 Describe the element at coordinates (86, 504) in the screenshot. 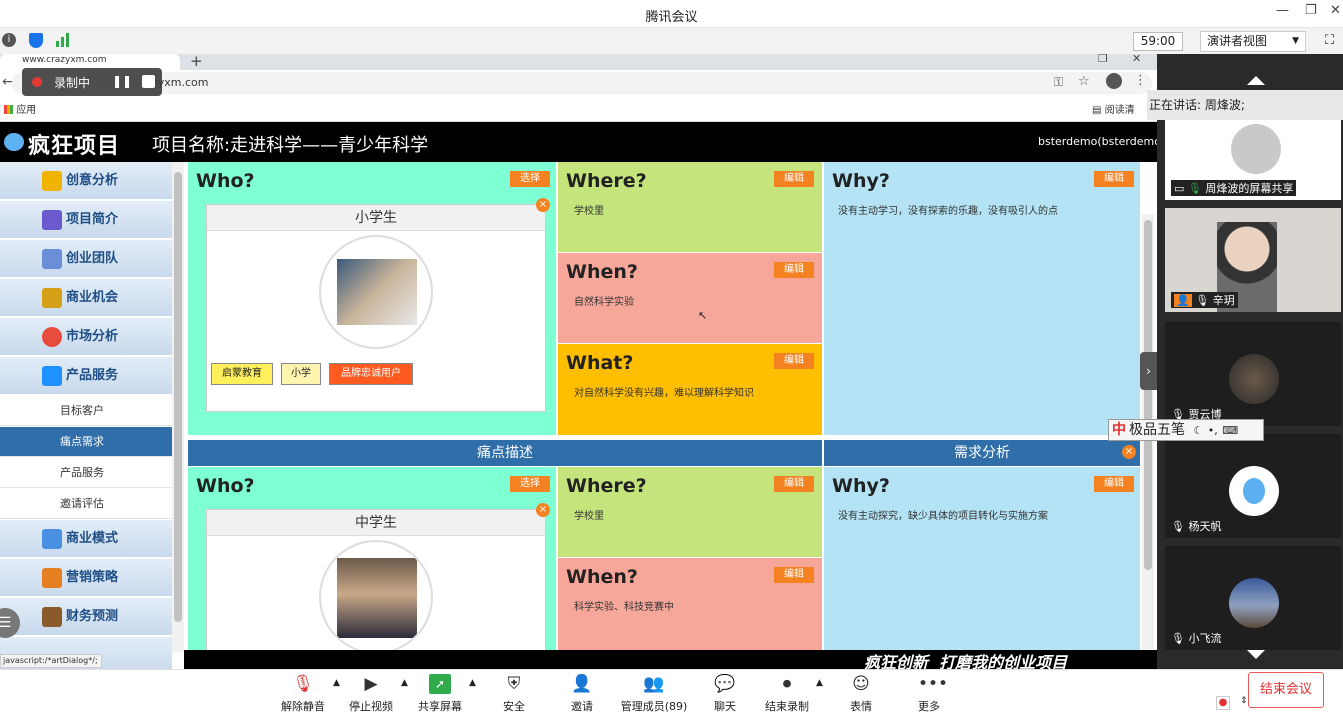

I see `sidebar-sub-invite: 邀请评估` at that location.